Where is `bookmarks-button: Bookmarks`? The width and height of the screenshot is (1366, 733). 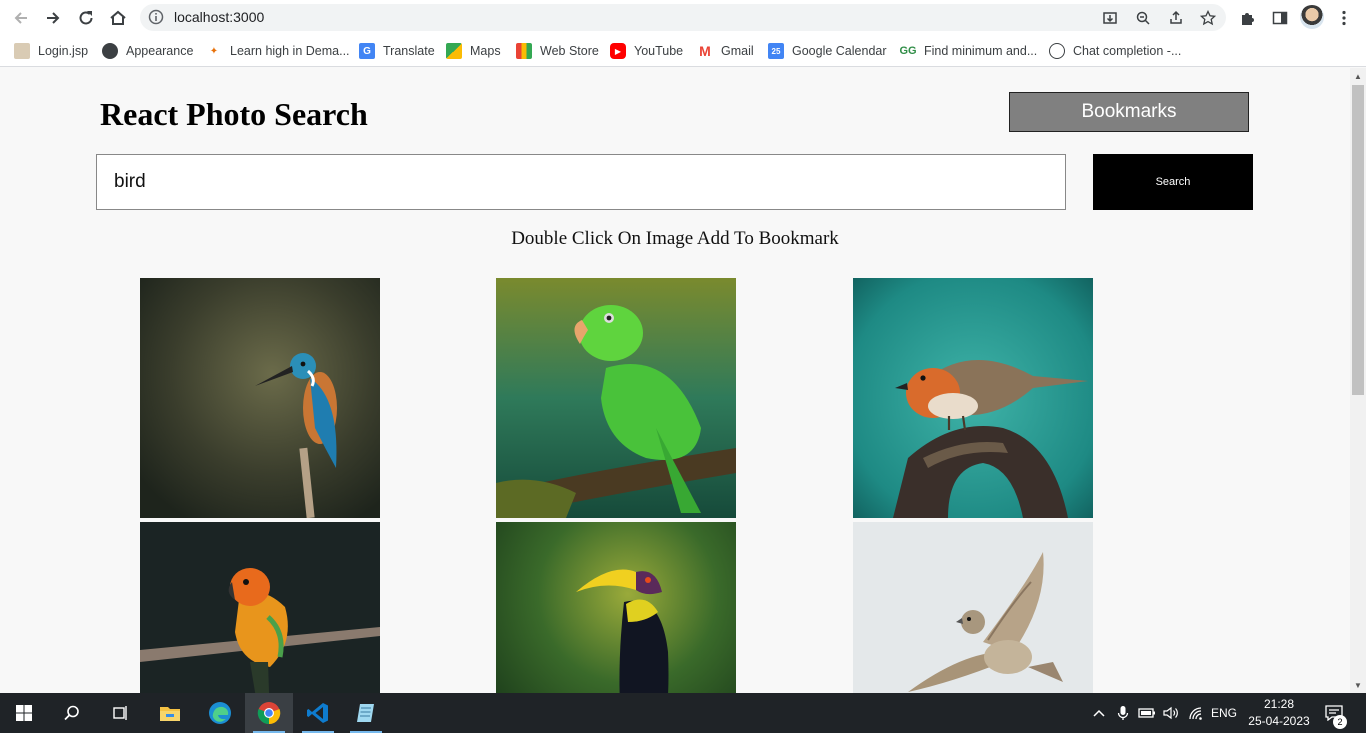
bookmarks-button: Bookmarks is located at coordinates (1129, 112).